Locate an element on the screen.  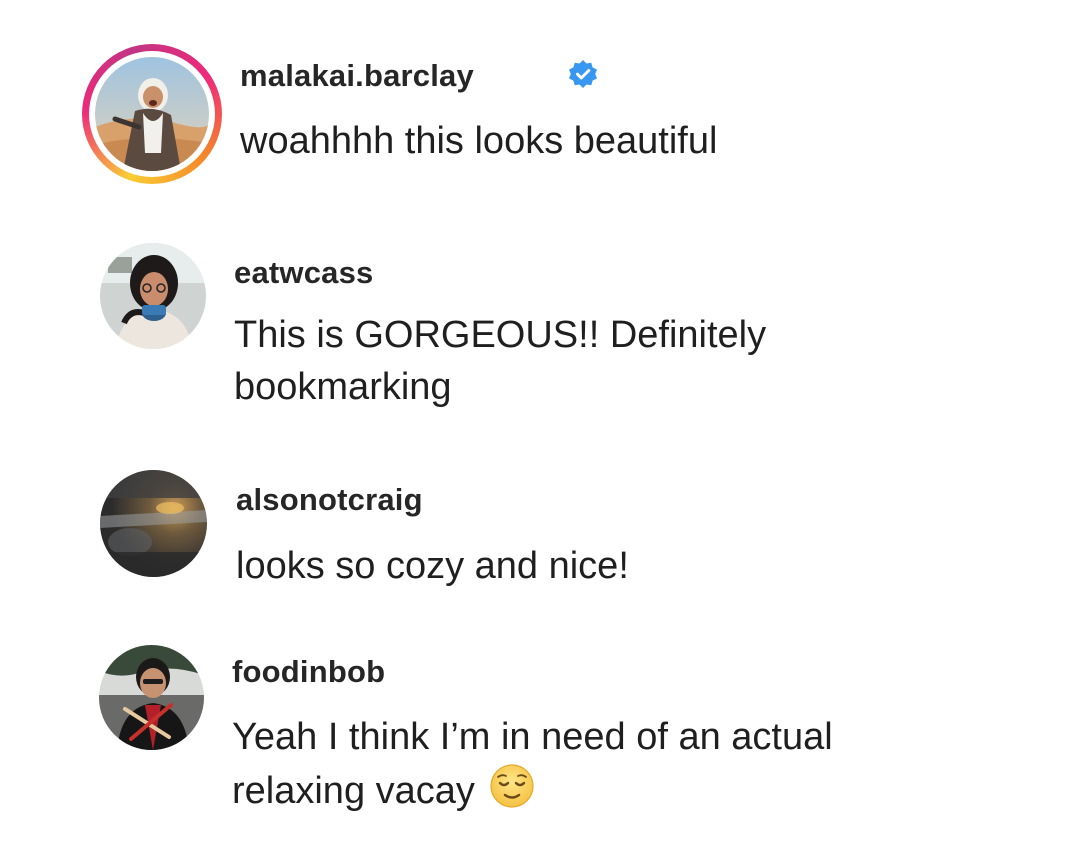
profile-photo-man-chopsticks-icon is located at coordinates (151, 697).